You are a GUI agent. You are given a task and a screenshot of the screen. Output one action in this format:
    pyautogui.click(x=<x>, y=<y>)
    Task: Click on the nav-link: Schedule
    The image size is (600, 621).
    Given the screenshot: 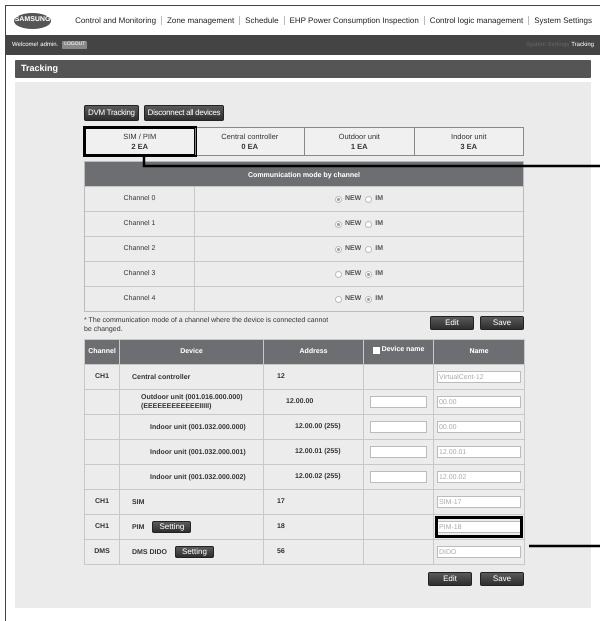 What is the action you would take?
    pyautogui.click(x=262, y=20)
    